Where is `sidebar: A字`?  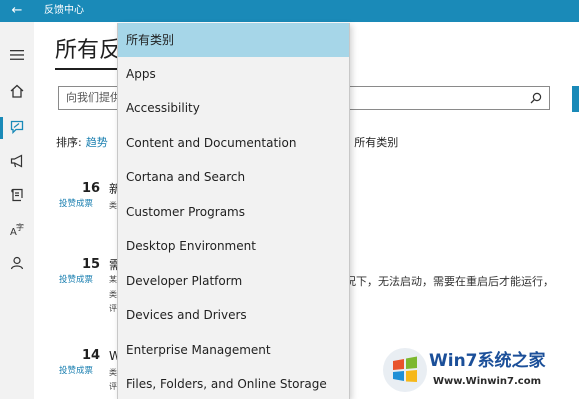
sidebar: A字 is located at coordinates (17, 210).